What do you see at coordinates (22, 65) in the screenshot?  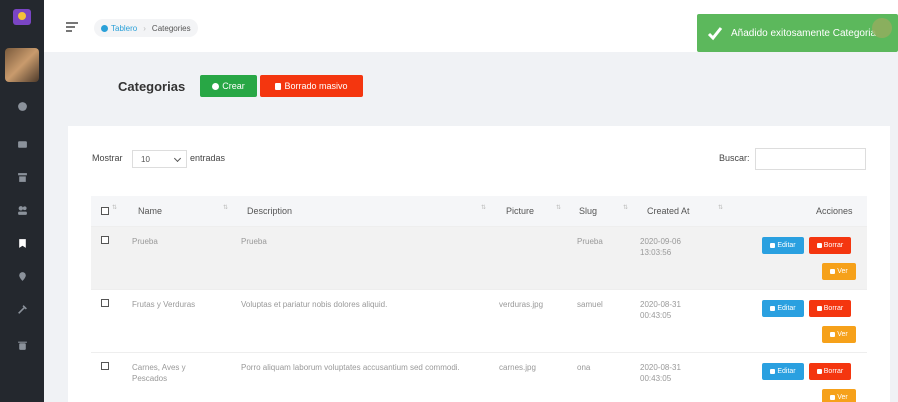 I see `avatar` at bounding box center [22, 65].